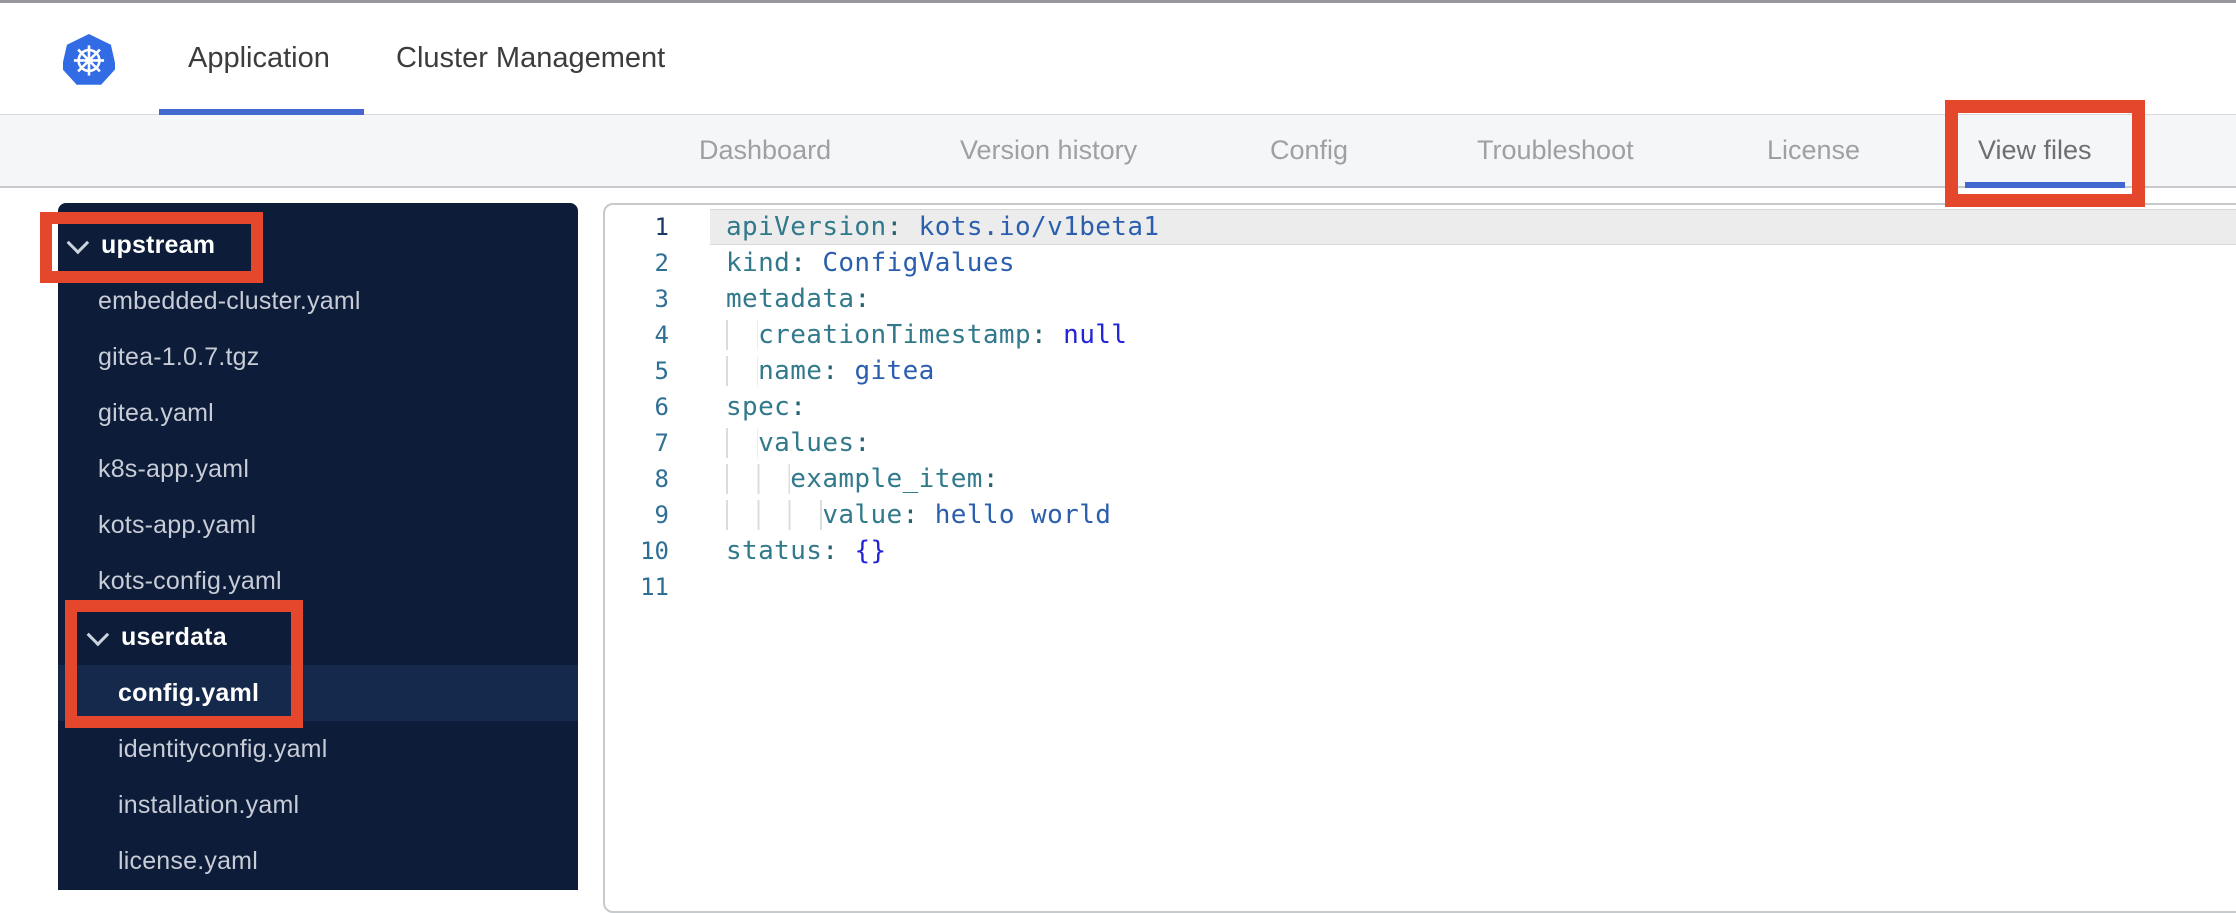 This screenshot has height=913, width=2236. What do you see at coordinates (1420, 299) in the screenshot?
I see `code-line-3: 3 metadata:` at bounding box center [1420, 299].